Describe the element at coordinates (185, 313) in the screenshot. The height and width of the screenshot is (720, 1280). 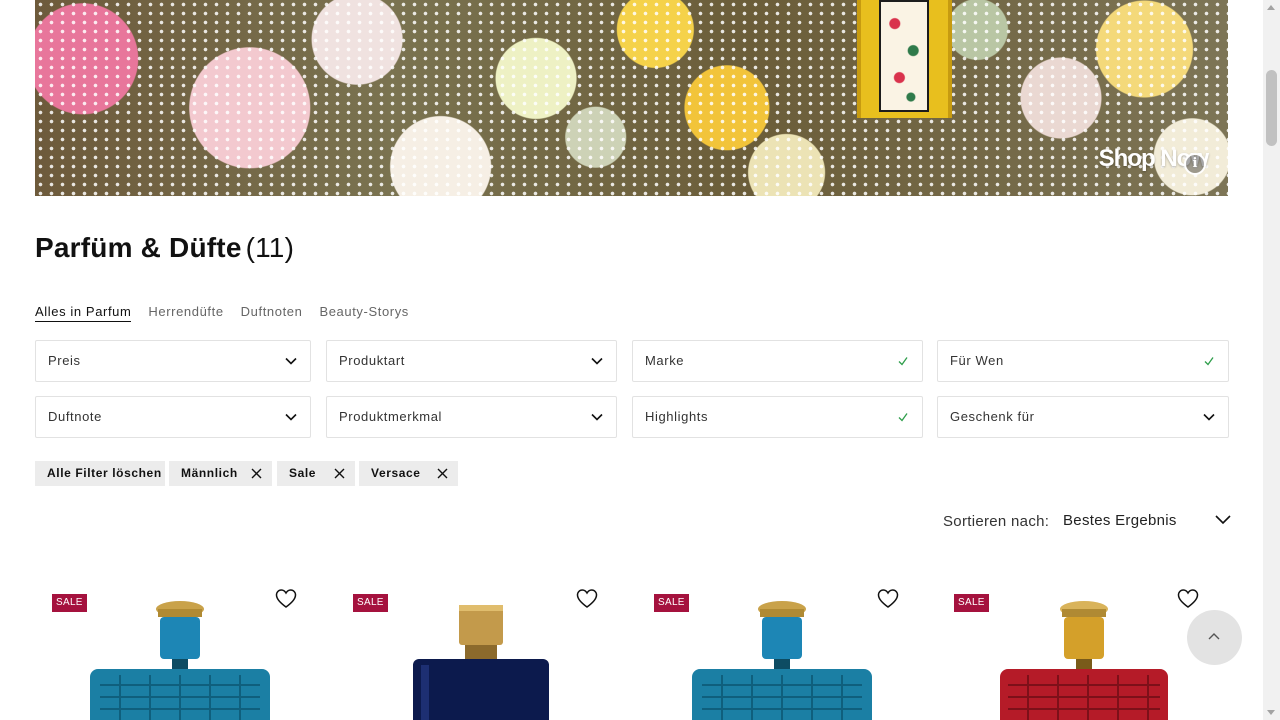
I see `tab-herrenduefte: Herrendüfte` at that location.